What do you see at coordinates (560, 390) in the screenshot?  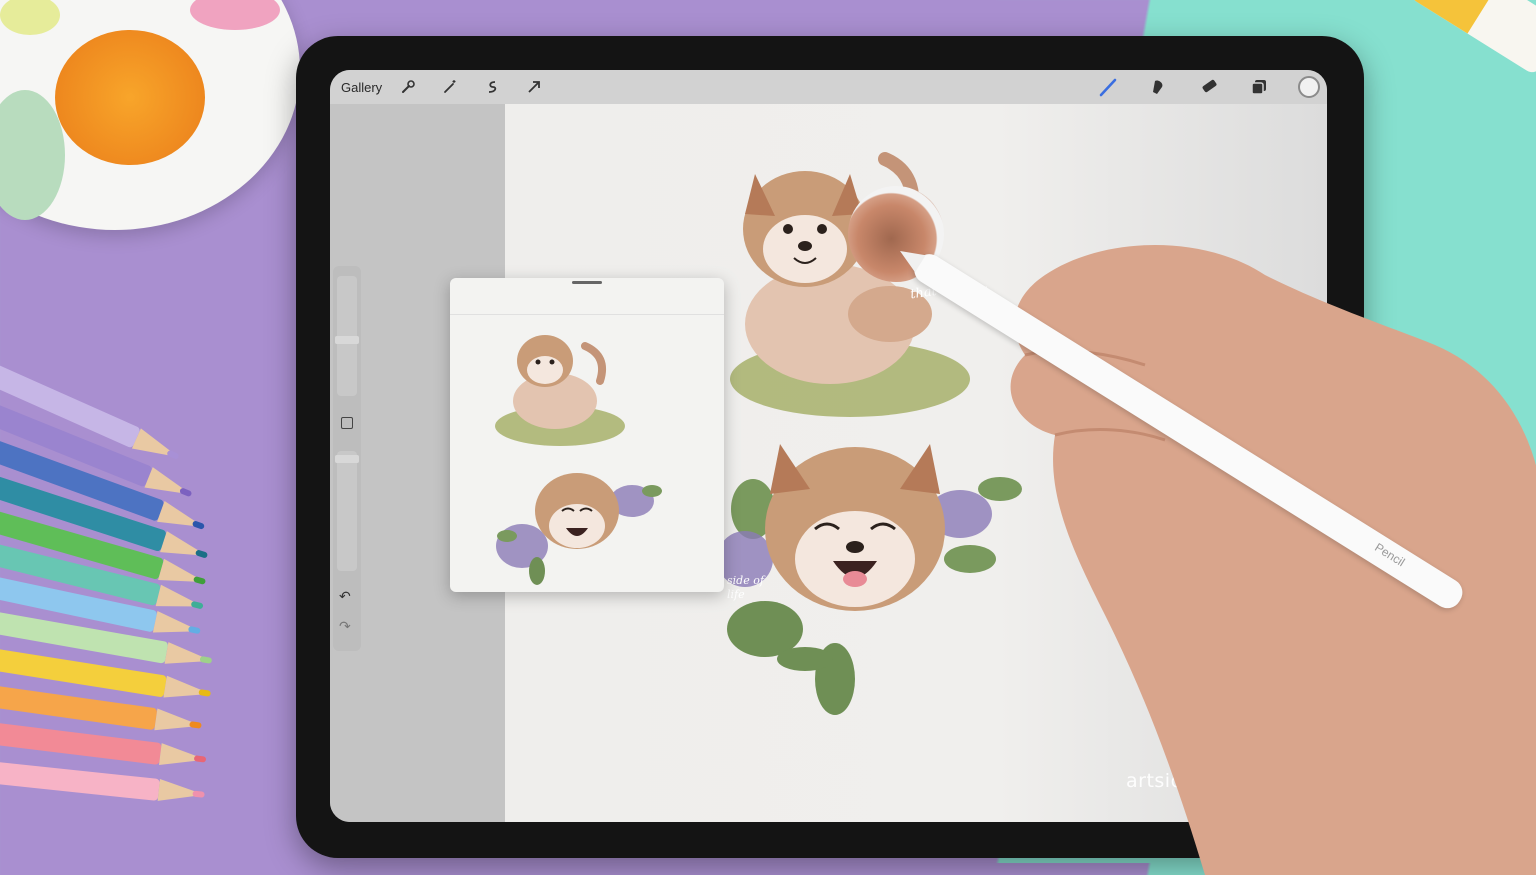 I see `reference-dog-lying` at bounding box center [560, 390].